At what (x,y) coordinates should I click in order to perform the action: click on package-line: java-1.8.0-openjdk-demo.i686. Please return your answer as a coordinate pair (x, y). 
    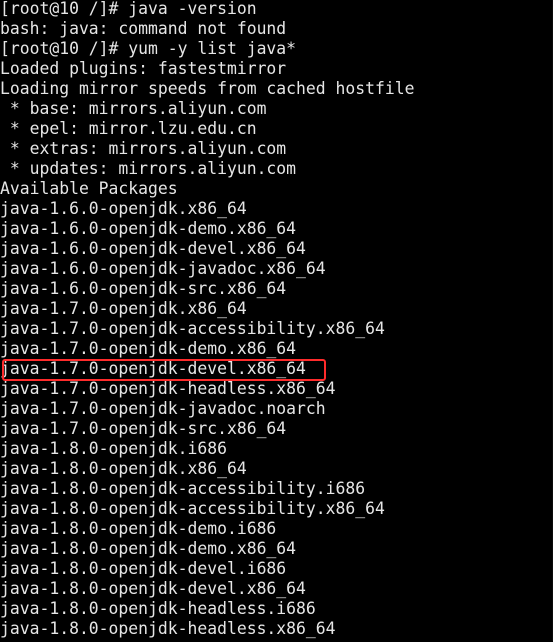
    Looking at the image, I should click on (138, 528).